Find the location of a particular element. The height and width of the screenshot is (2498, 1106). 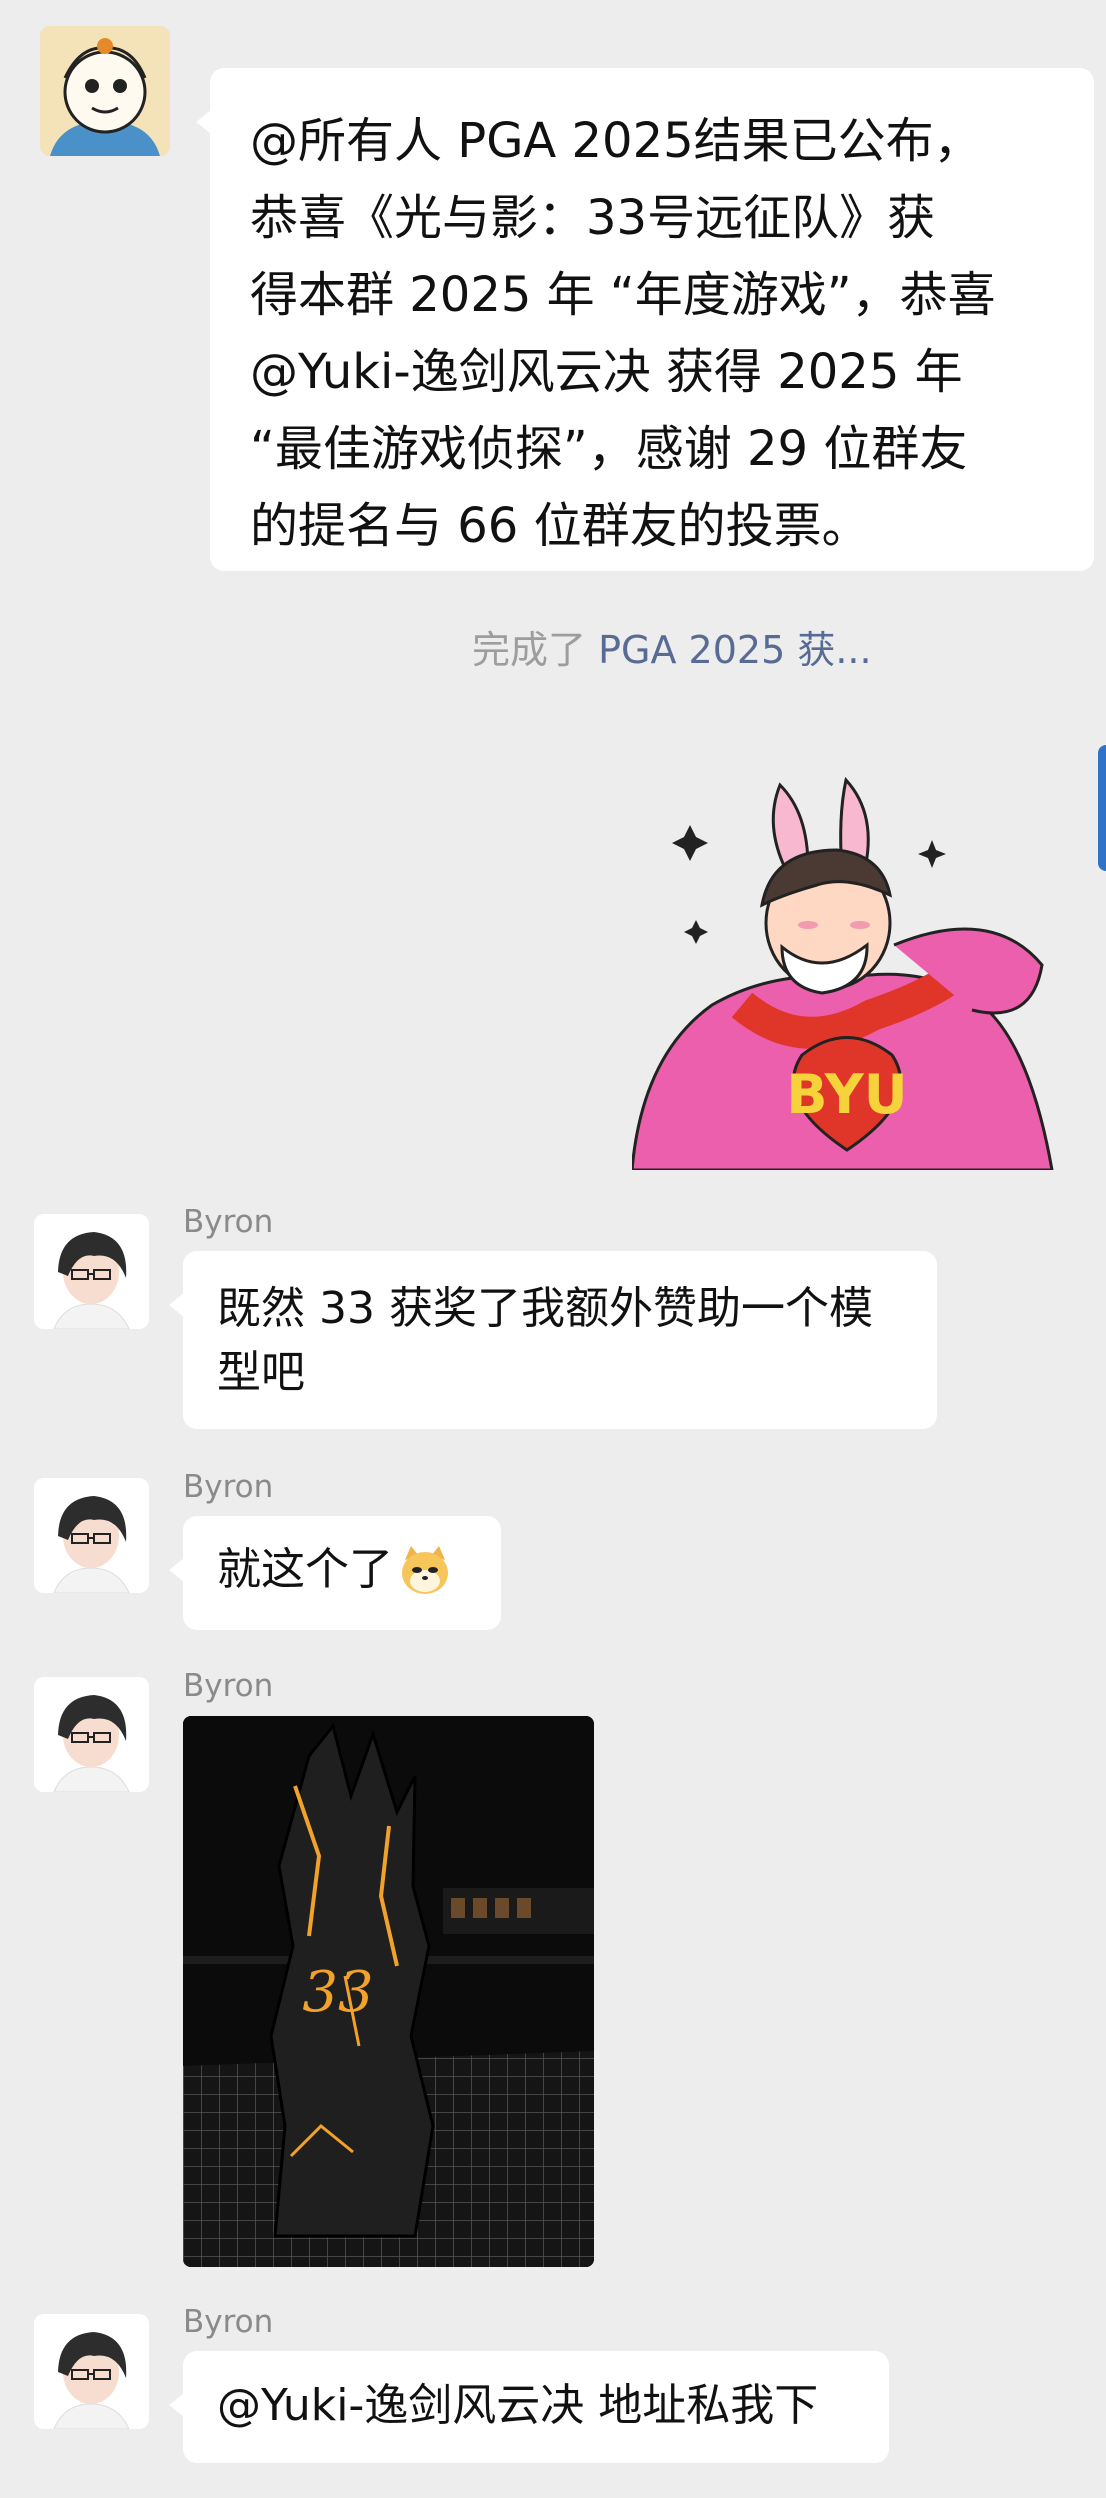

sticker-text: BYU is located at coordinates (846, 1094).